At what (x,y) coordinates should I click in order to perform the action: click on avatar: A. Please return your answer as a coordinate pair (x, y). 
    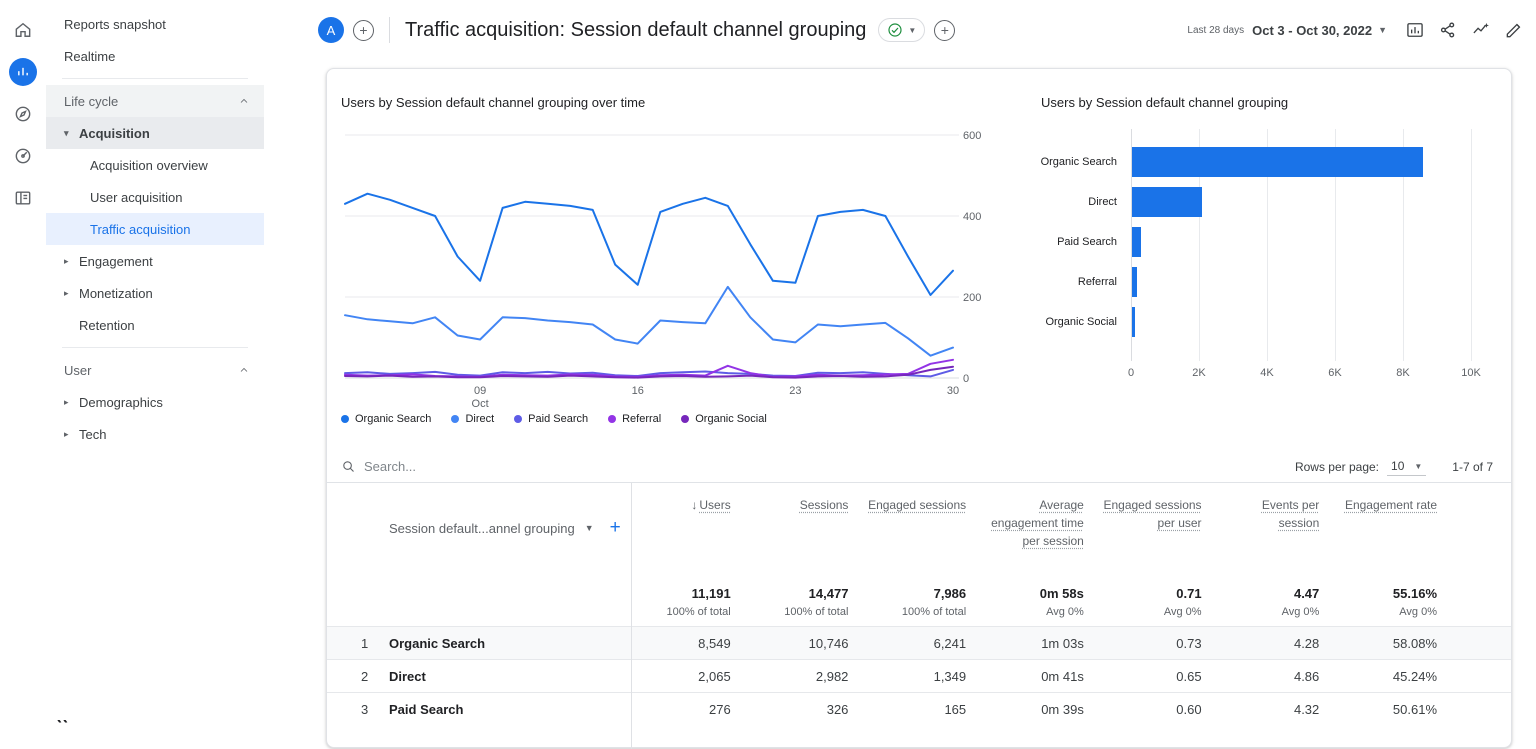
    Looking at the image, I should click on (331, 30).